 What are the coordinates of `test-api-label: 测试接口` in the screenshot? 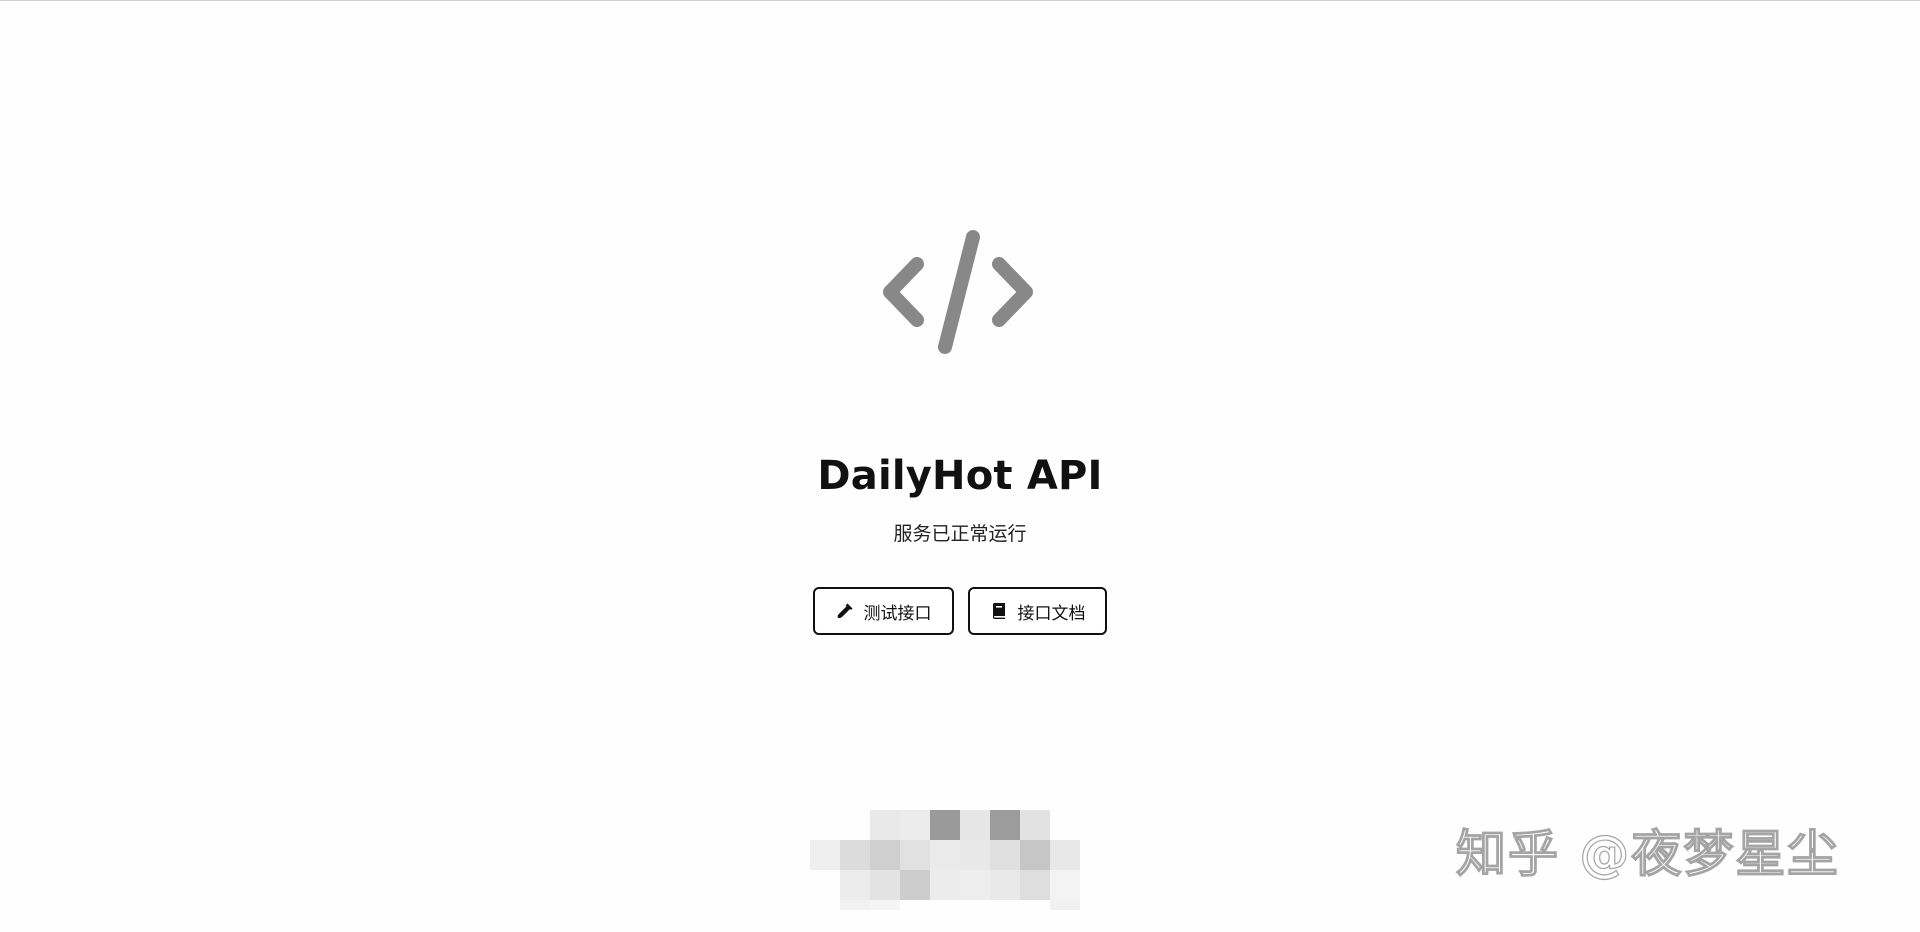 It's located at (897, 613).